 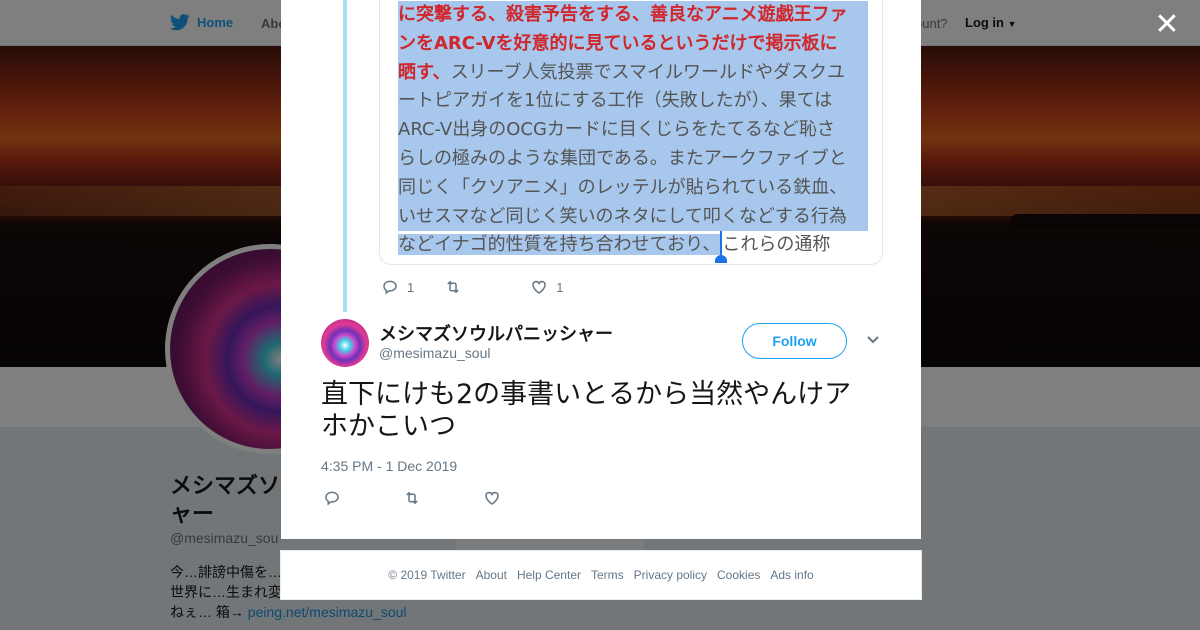 I want to click on chevron-down-icon, so click(x=873, y=340).